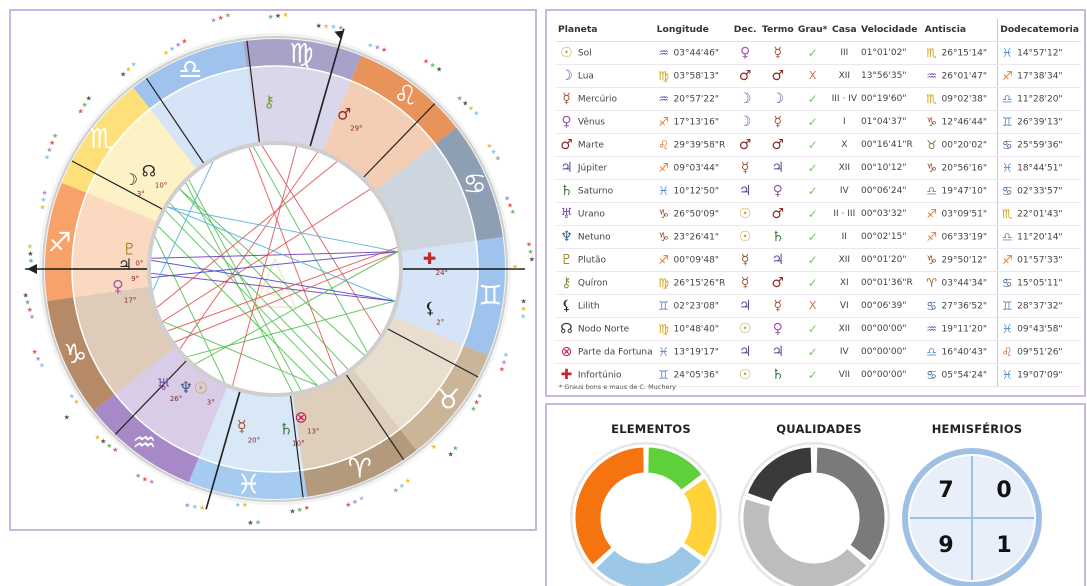 Image resolution: width=1087 pixels, height=586 pixels. Describe the element at coordinates (566, 98) in the screenshot. I see `planet-glyph-icon: ☿` at that location.